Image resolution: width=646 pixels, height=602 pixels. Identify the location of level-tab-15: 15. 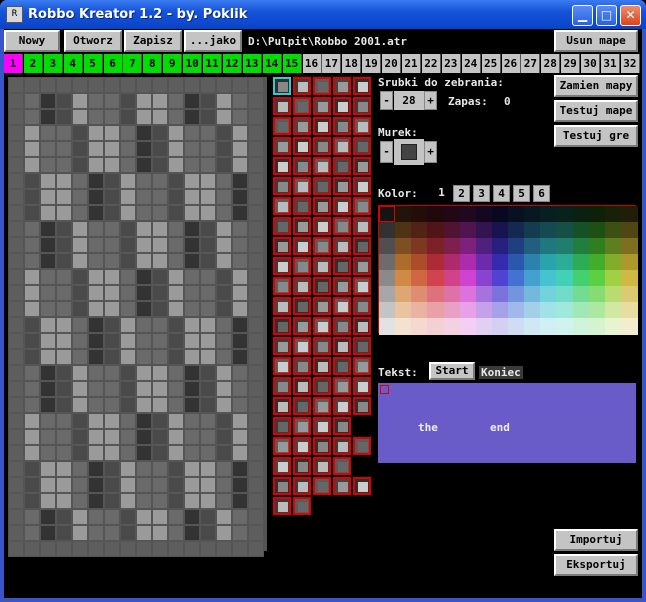
(292, 63).